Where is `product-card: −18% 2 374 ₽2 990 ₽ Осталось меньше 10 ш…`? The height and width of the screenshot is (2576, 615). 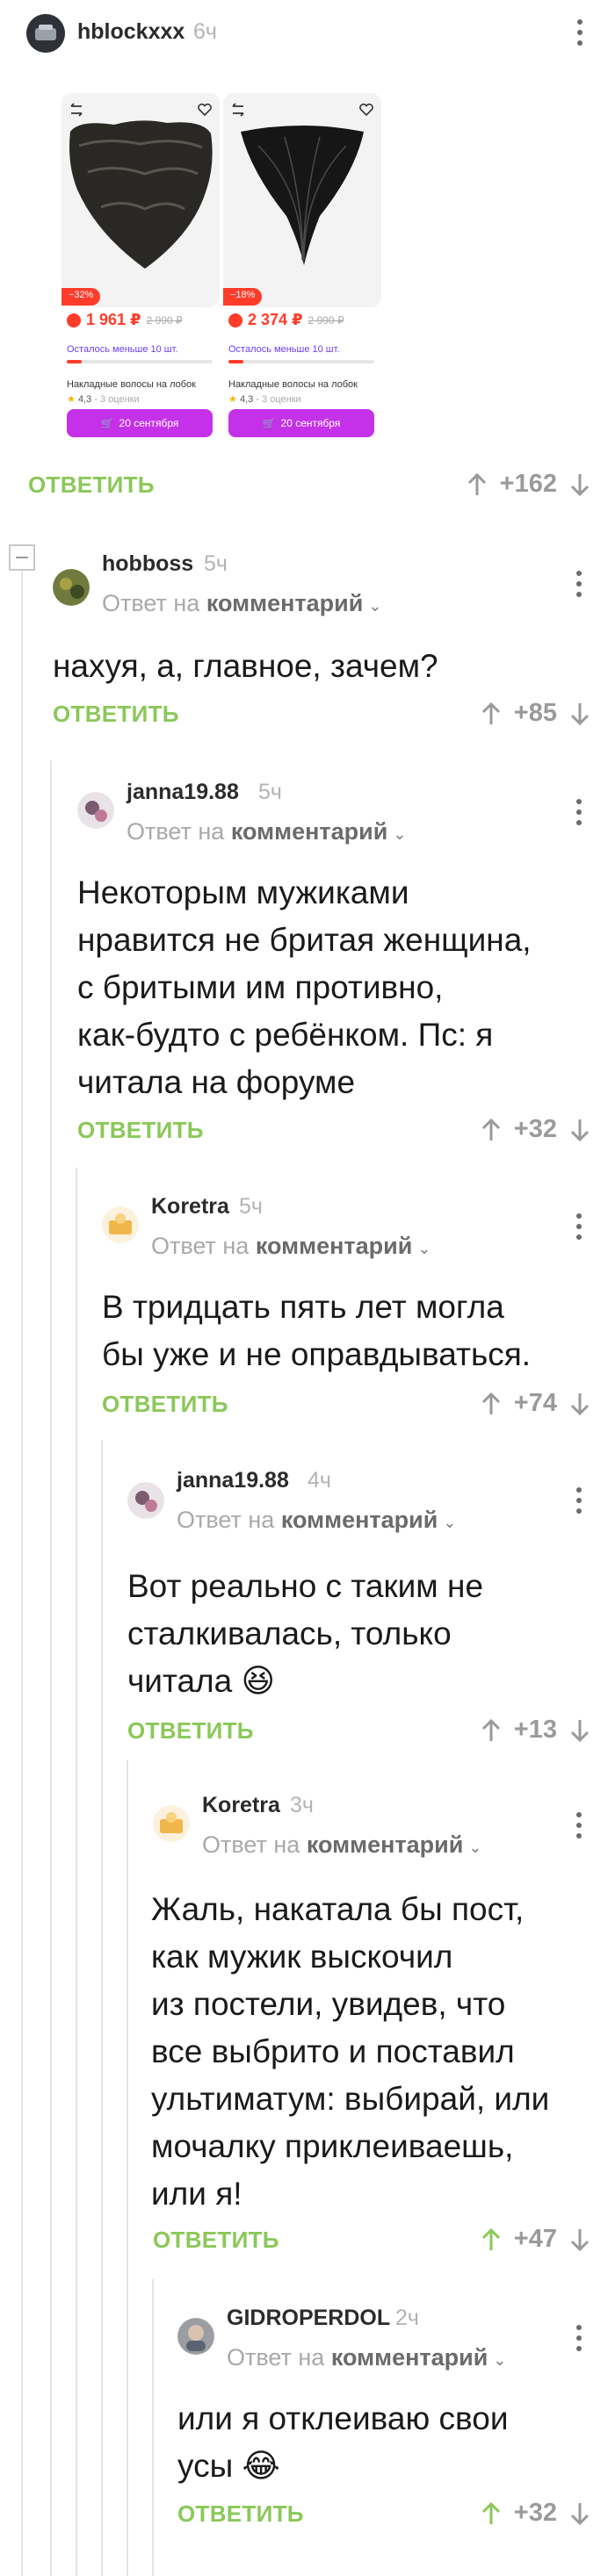
product-card: −18% 2 374 ₽2 990 ₽ Осталось меньше 10 ш… is located at coordinates (302, 265).